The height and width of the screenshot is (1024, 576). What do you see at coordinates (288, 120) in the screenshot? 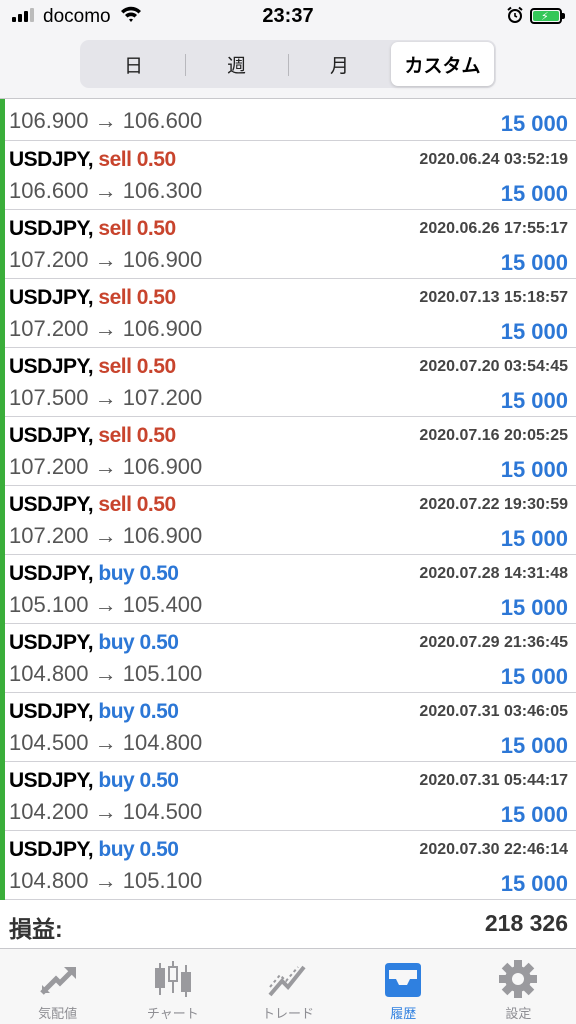
I see `trade-row: 106.900 → 106.600 15 000` at bounding box center [288, 120].